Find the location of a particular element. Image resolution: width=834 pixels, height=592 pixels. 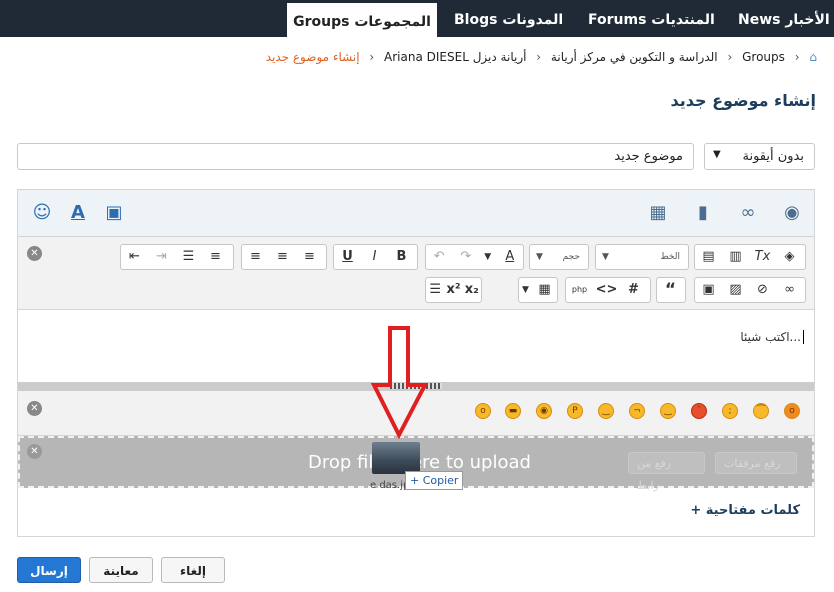

link-icon: ∞ is located at coordinates (748, 213).